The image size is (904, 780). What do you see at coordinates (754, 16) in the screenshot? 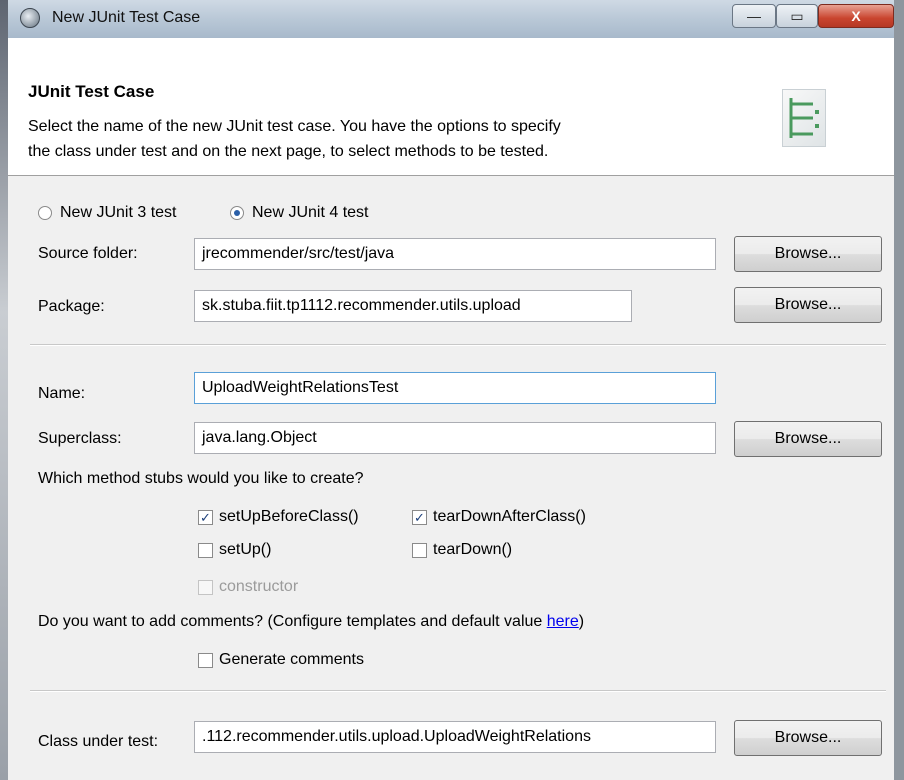
I see `minimize-button: —` at bounding box center [754, 16].